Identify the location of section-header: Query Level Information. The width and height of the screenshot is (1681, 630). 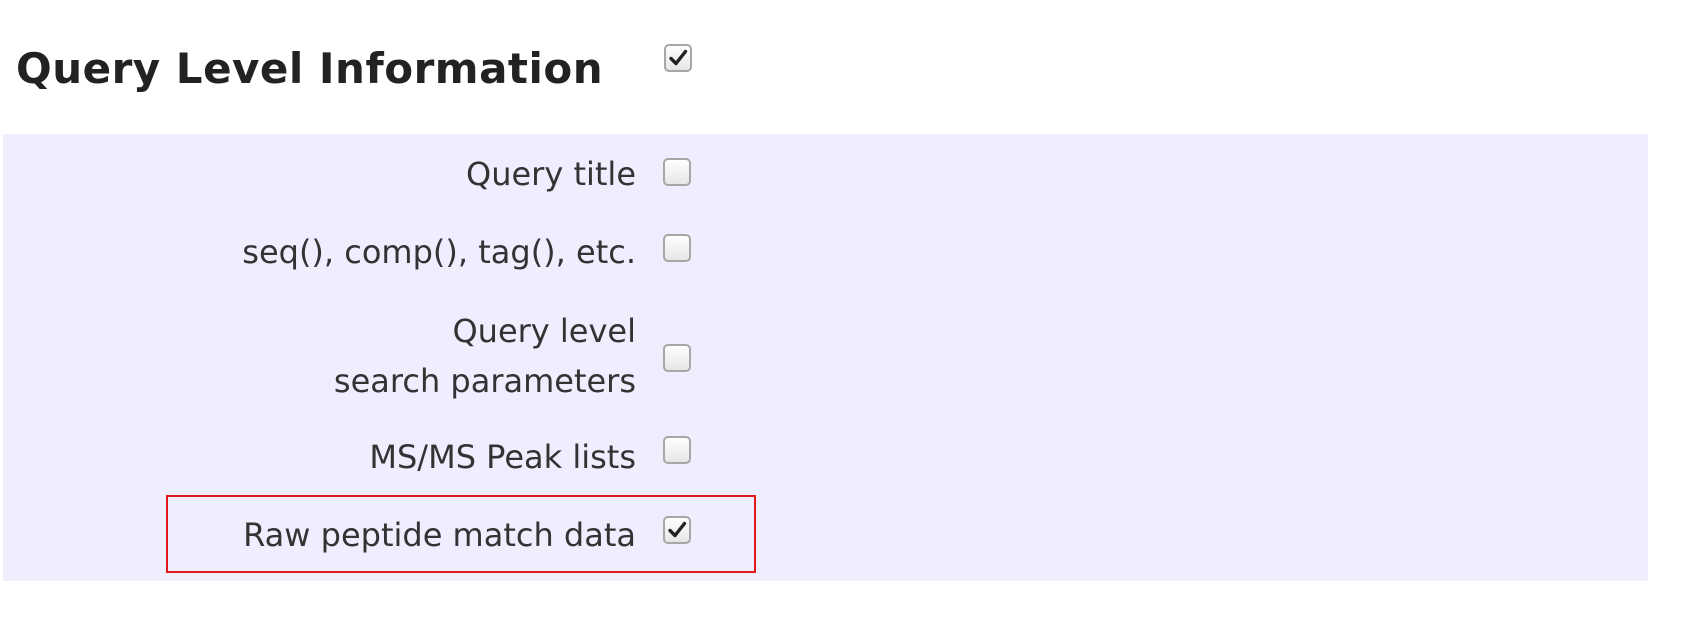
(376, 68).